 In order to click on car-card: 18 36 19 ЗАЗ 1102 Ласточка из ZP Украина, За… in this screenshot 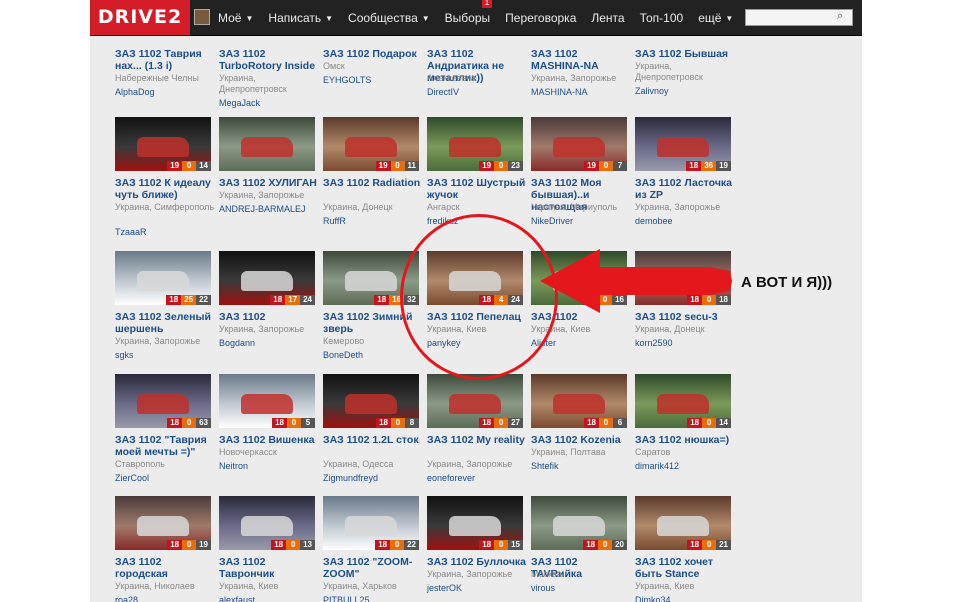, I will do `click(683, 179)`.